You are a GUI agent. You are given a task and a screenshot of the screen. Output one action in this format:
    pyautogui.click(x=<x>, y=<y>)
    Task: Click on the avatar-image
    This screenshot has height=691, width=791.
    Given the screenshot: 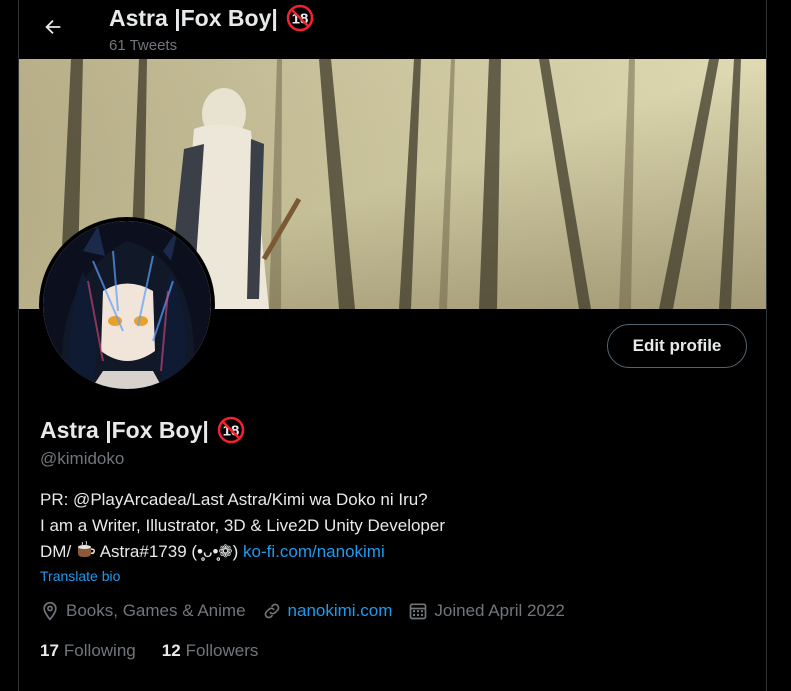 What is the action you would take?
    pyautogui.click(x=127, y=305)
    